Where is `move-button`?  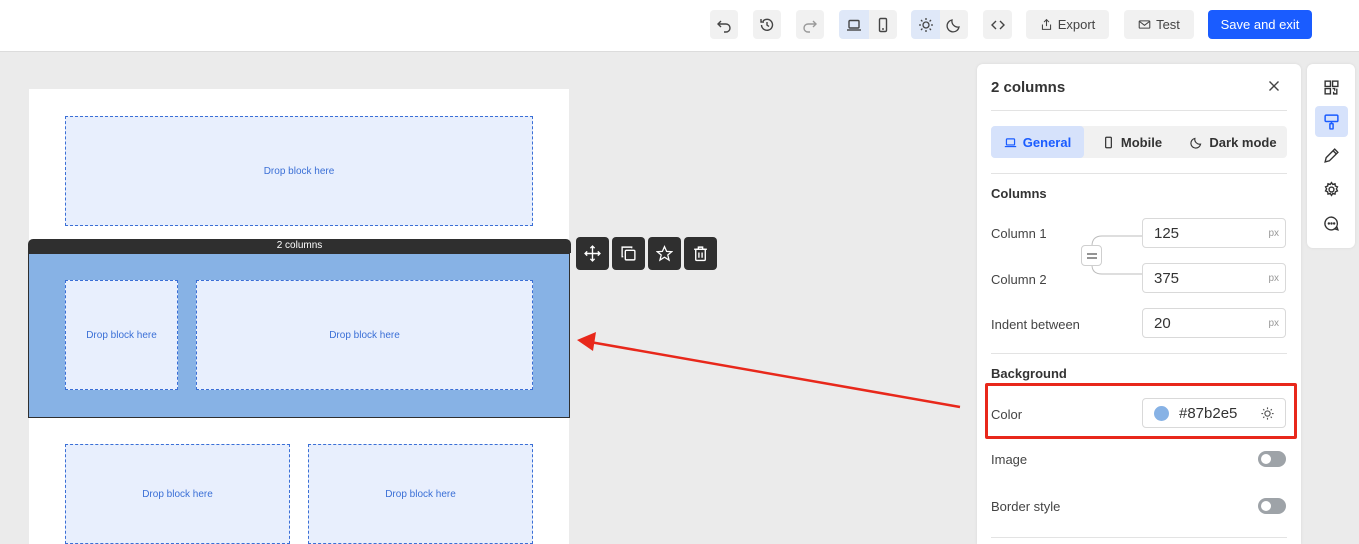 move-button is located at coordinates (592, 253).